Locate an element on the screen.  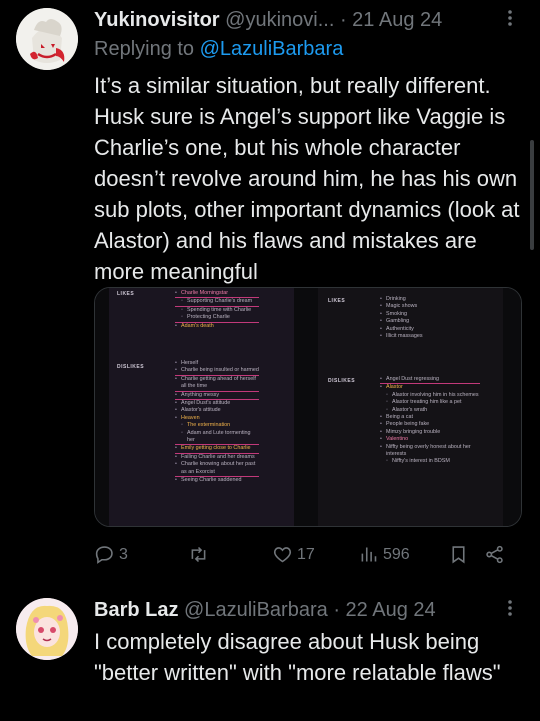
list-item: People being fake is located at coordinates (430, 425).